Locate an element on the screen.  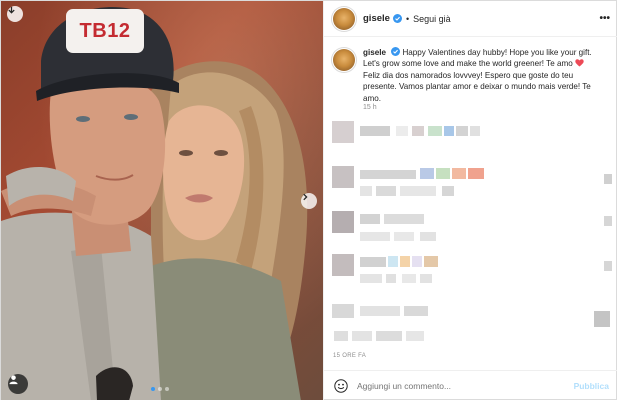
post-timestamp: 15 ORE FA is located at coordinates (350, 356).